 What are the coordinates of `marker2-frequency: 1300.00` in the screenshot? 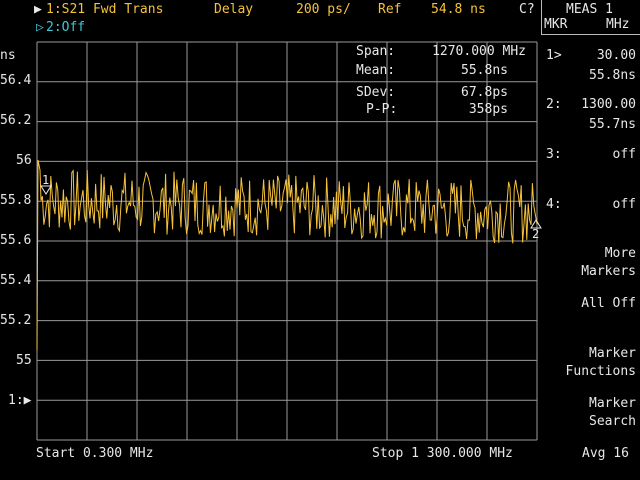 It's located at (608, 105).